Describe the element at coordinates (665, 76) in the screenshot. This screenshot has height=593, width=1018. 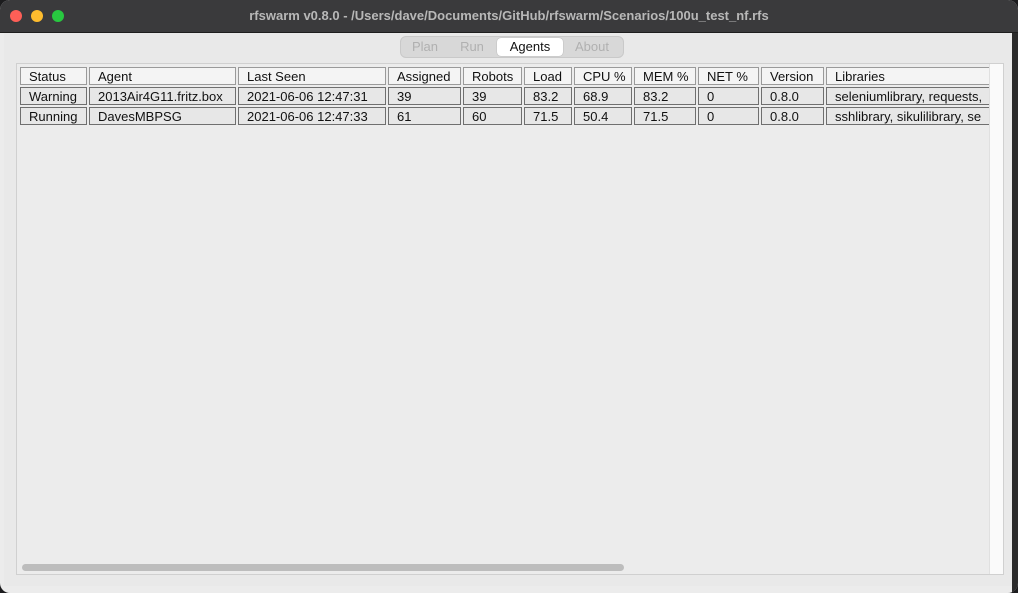
I see `column-header-mem: MEM %` at that location.